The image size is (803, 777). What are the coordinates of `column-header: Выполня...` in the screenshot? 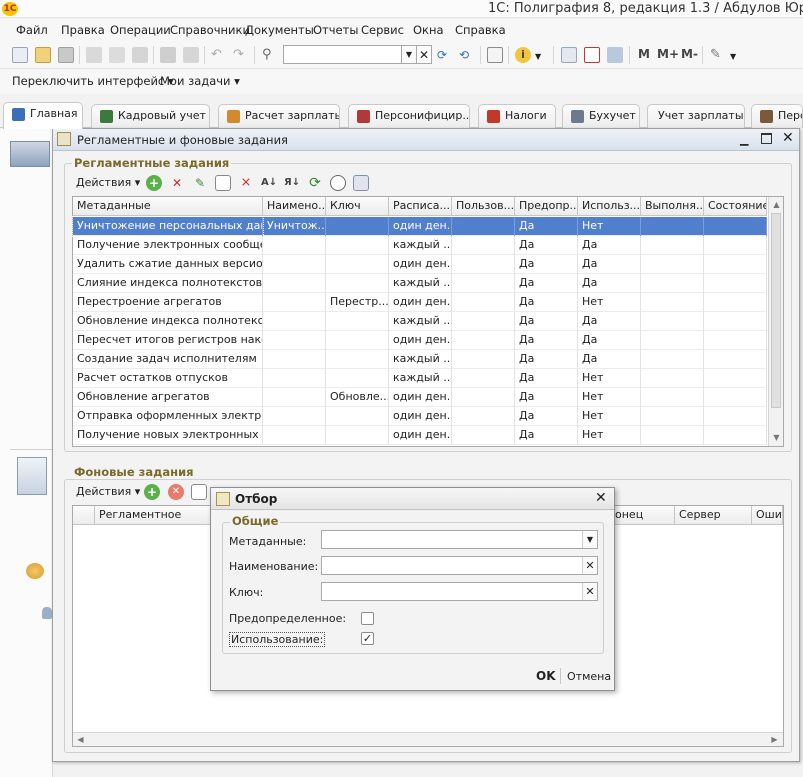 It's located at (672, 206).